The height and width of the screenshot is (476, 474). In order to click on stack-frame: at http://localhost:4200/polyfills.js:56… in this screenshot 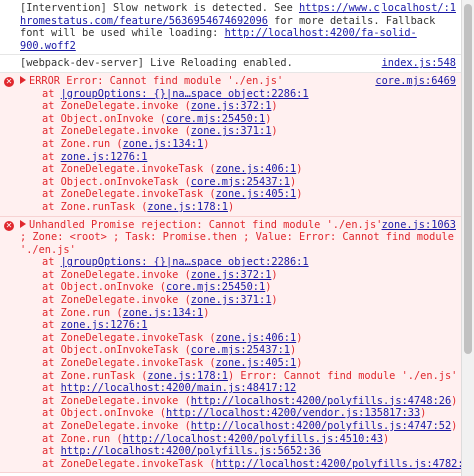, I will do `click(238, 451)`.